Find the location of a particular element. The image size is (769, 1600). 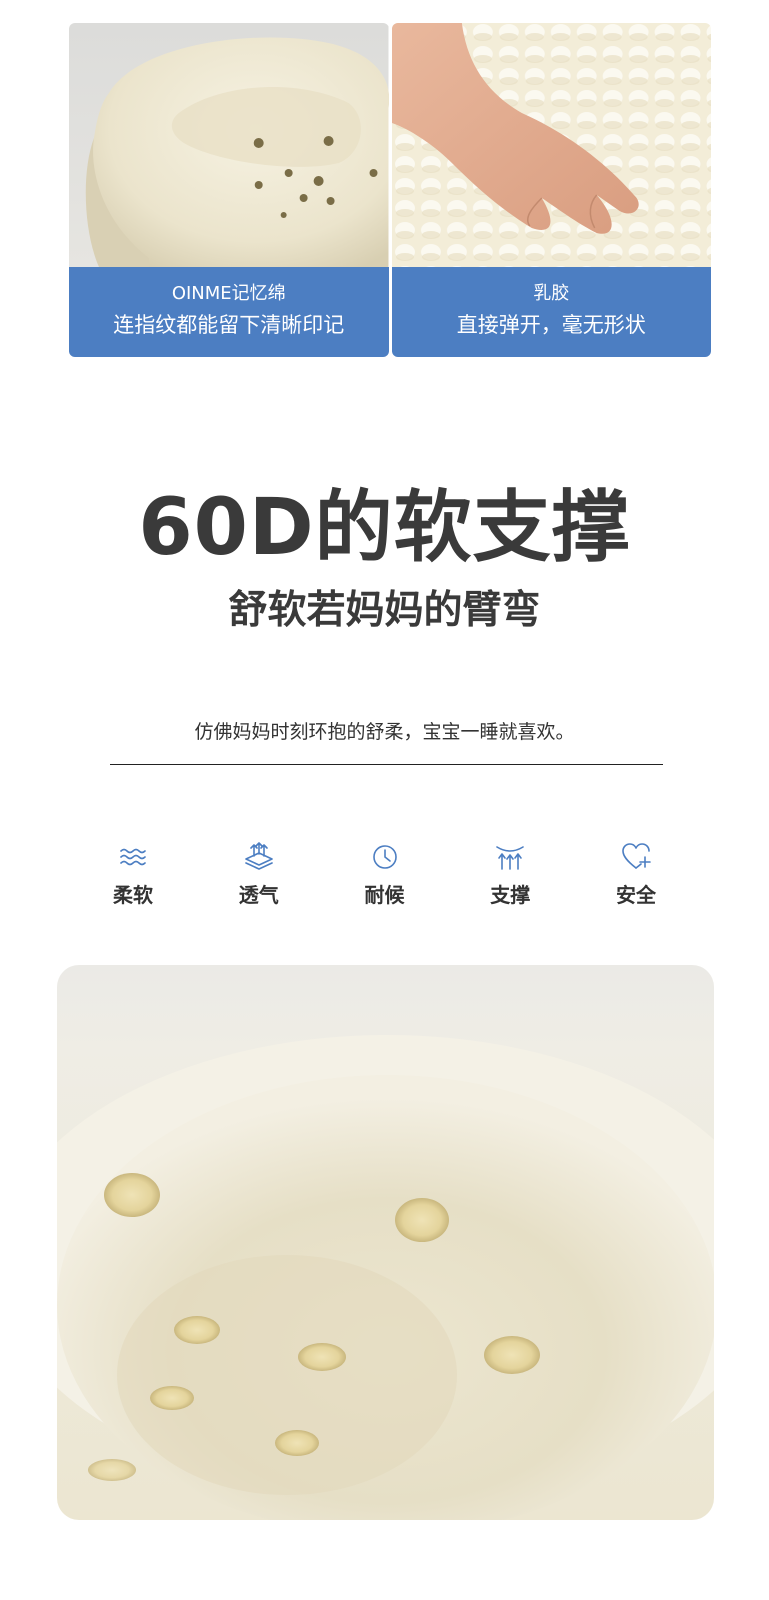

memory-foam-card: OINME记忆绵 连指纹都能留下清晰印记 is located at coordinates (229, 190).